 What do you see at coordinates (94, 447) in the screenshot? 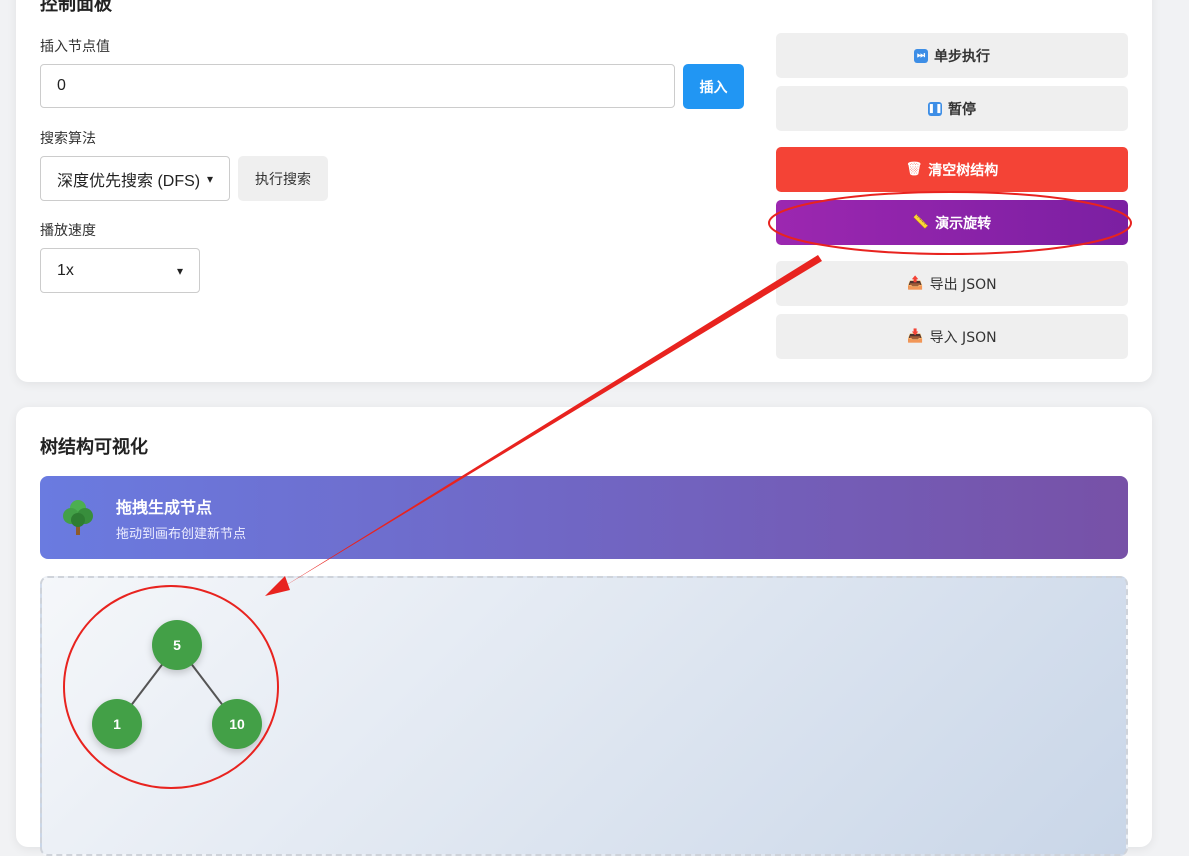
I see `tree-visualization-title: 树结构可视化` at bounding box center [94, 447].